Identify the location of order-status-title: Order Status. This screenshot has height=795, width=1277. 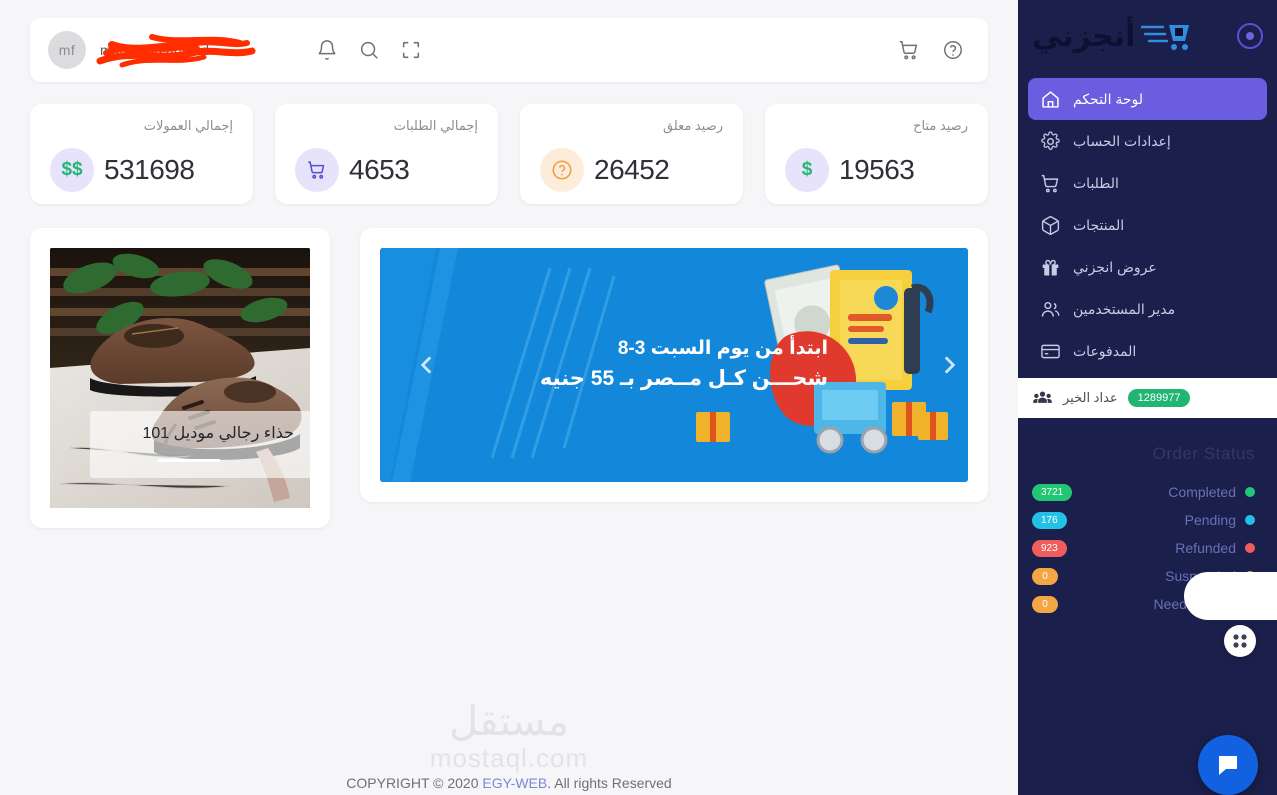
(1203, 453).